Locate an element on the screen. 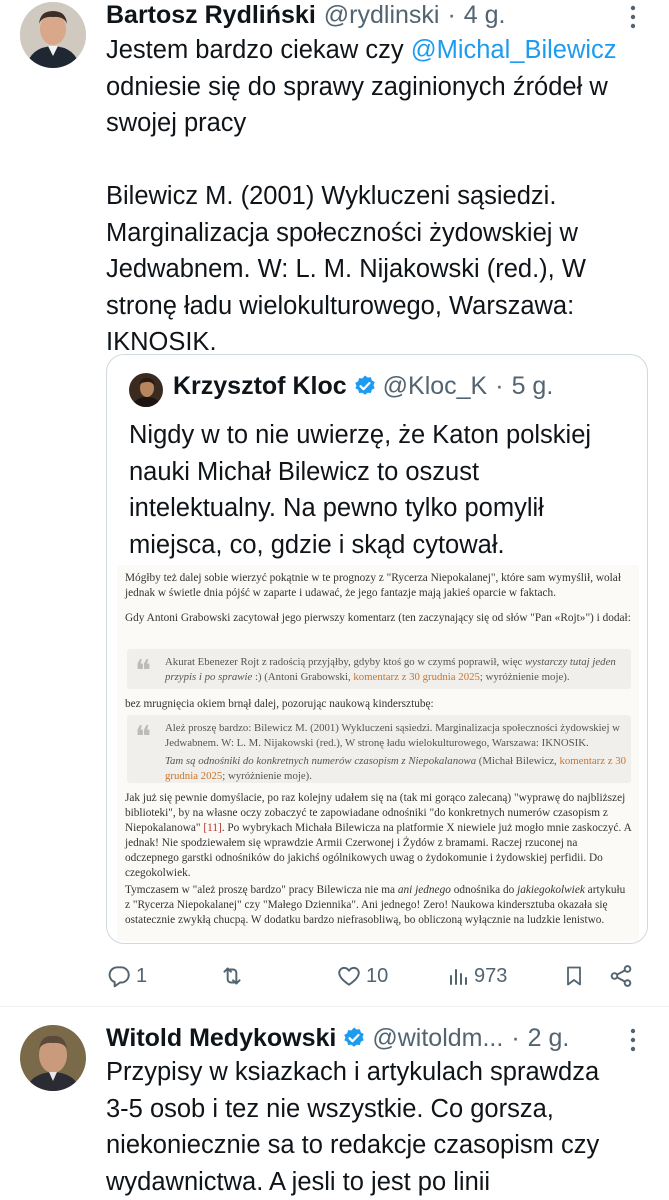  reply-button: 1 is located at coordinates (126, 976).